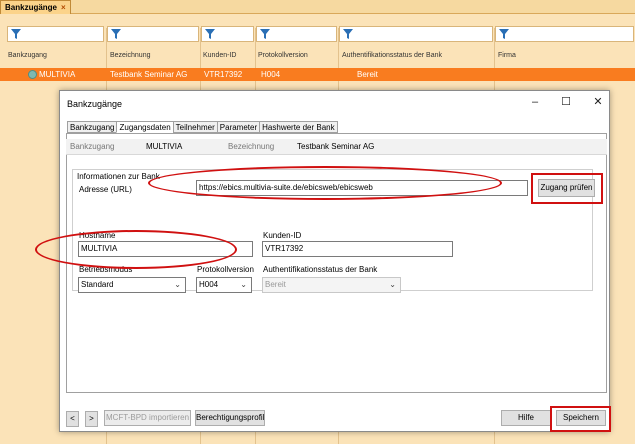 The image size is (635, 444). Describe the element at coordinates (130, 55) in the screenshot. I see `column-header: Bezeichnung` at that location.